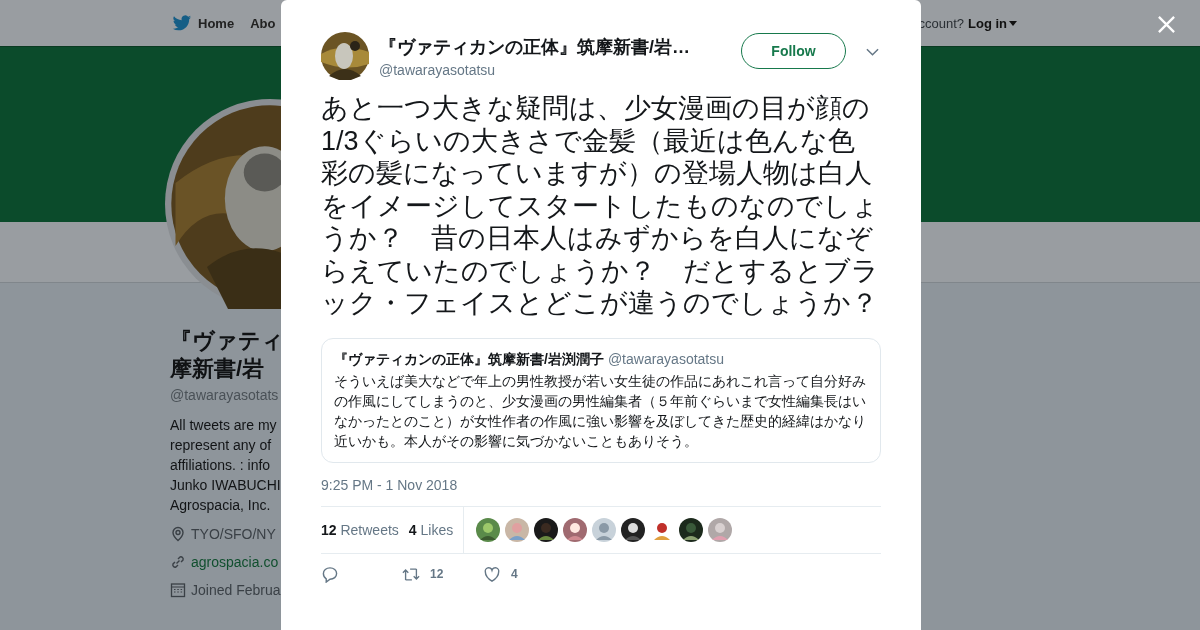 The height and width of the screenshot is (630, 1200). I want to click on bird-icon, so click(182, 23).